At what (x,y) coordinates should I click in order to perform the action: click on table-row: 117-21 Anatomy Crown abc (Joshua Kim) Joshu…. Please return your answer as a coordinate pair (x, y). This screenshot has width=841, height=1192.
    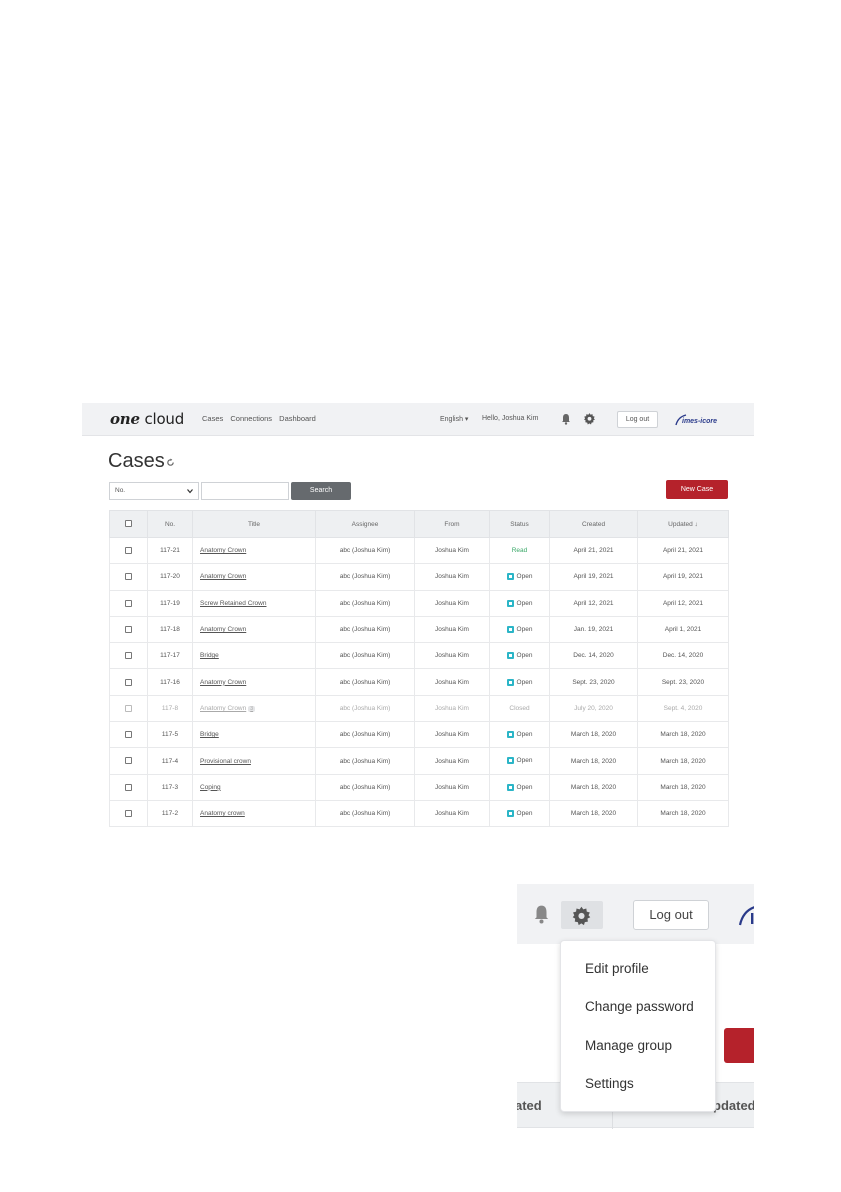
    Looking at the image, I should click on (419, 550).